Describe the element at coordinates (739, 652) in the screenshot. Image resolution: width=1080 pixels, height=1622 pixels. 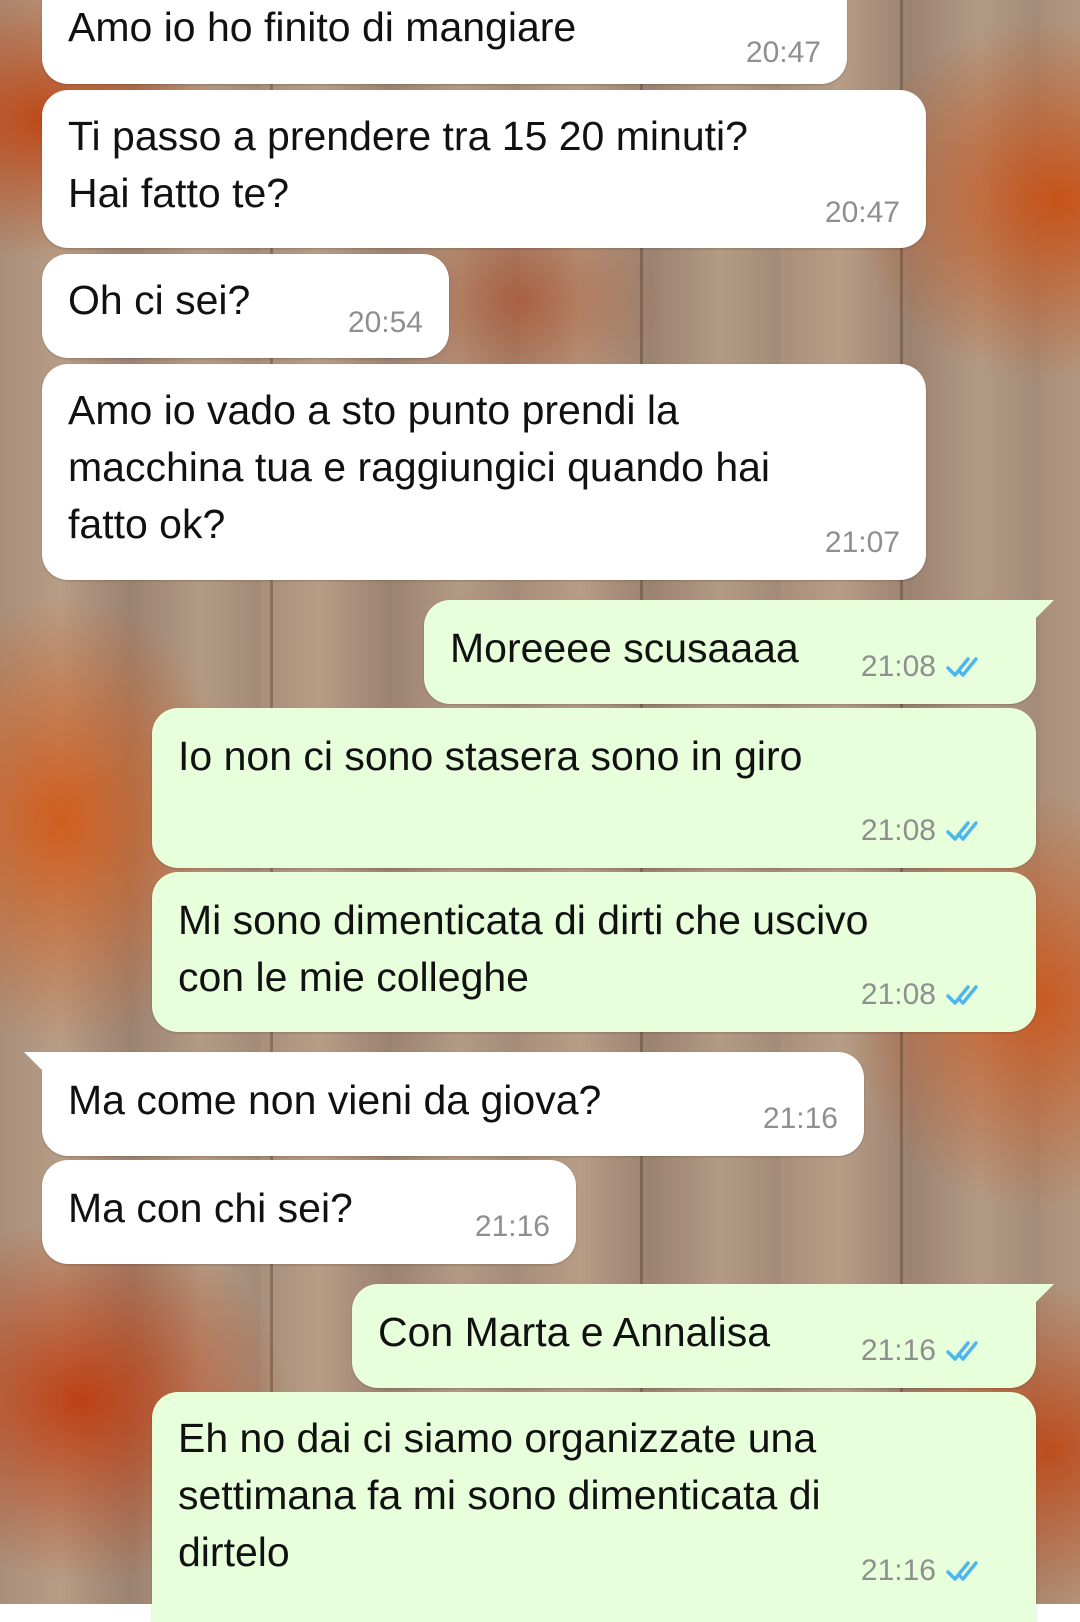
I see `outgoing-message: Moreeee scusaaaa 21:08` at that location.